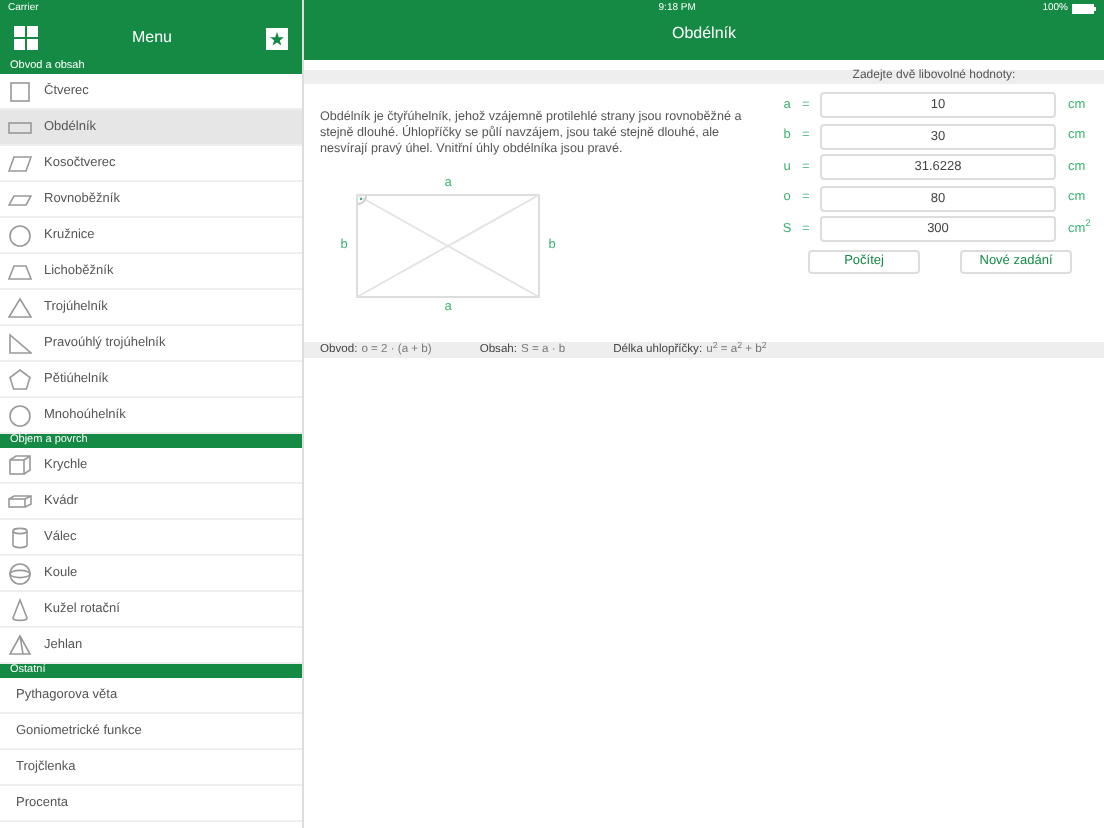  I want to click on battery-icon, so click(1083, 8).